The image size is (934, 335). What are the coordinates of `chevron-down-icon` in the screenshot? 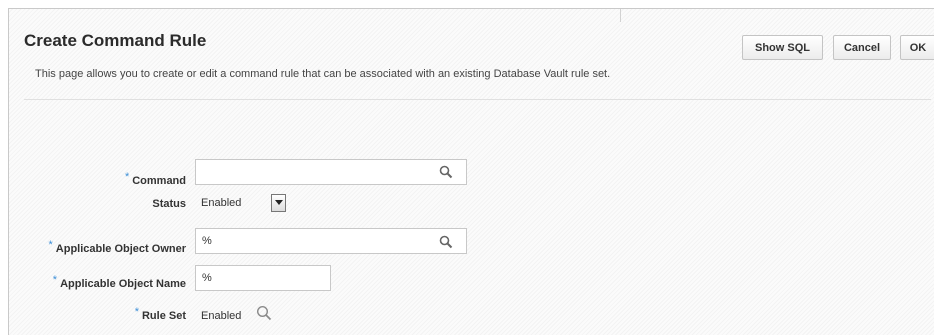 It's located at (278, 202).